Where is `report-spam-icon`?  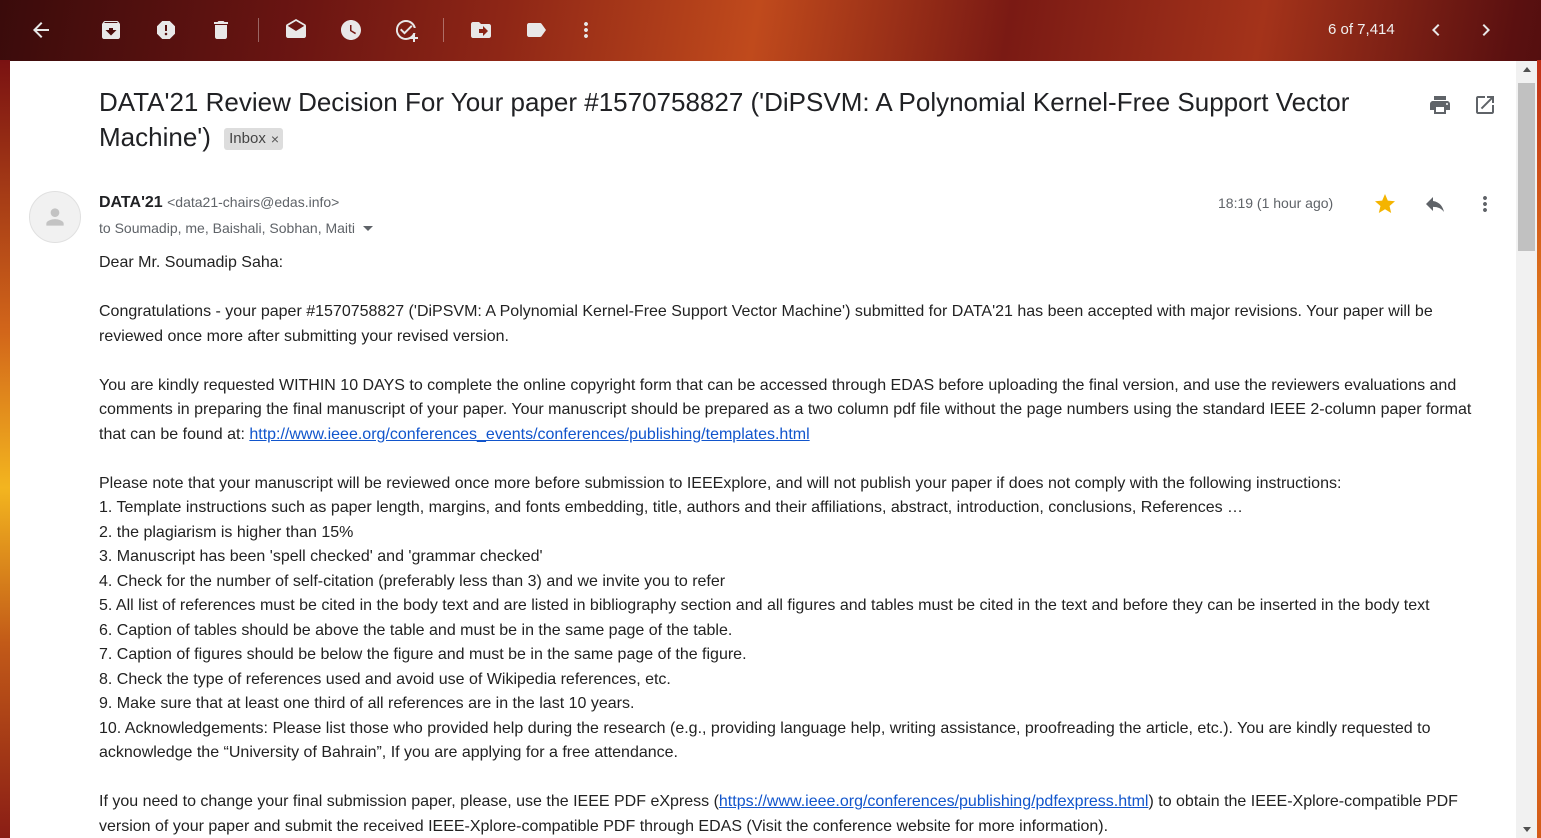 report-spam-icon is located at coordinates (166, 30).